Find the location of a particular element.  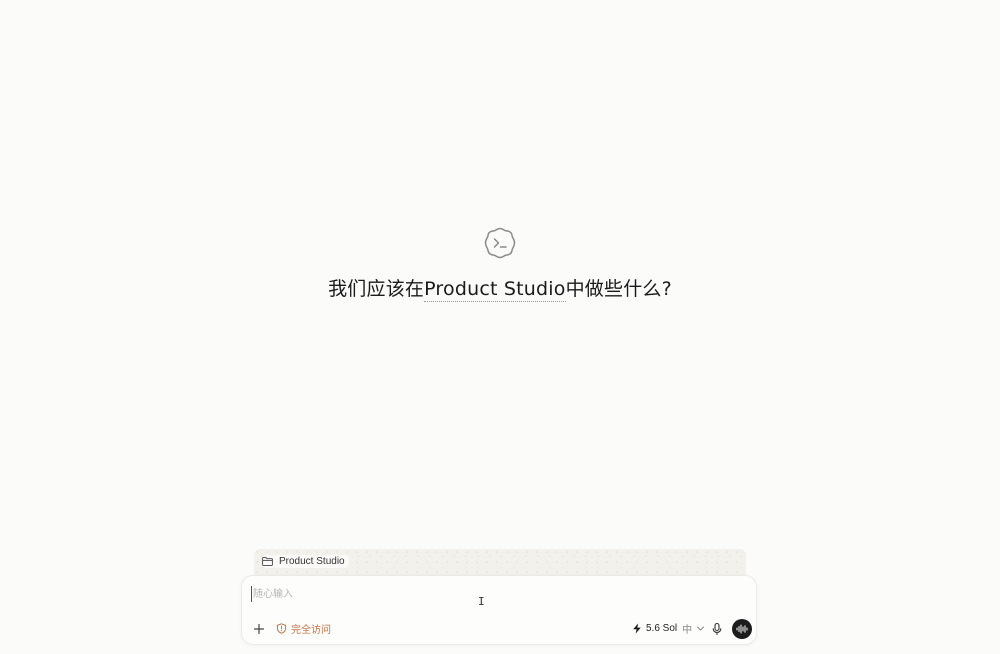

project-name-link: Product Studio is located at coordinates (495, 290).